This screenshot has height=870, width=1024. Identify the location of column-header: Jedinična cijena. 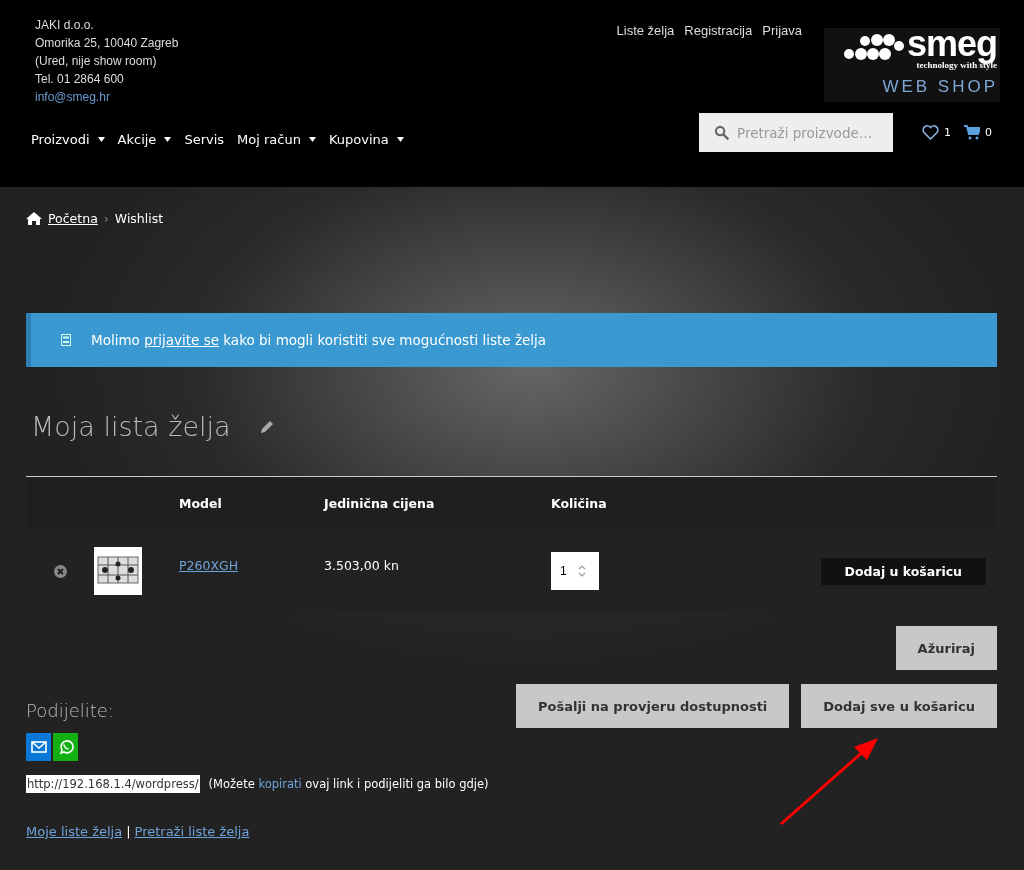
(380, 503).